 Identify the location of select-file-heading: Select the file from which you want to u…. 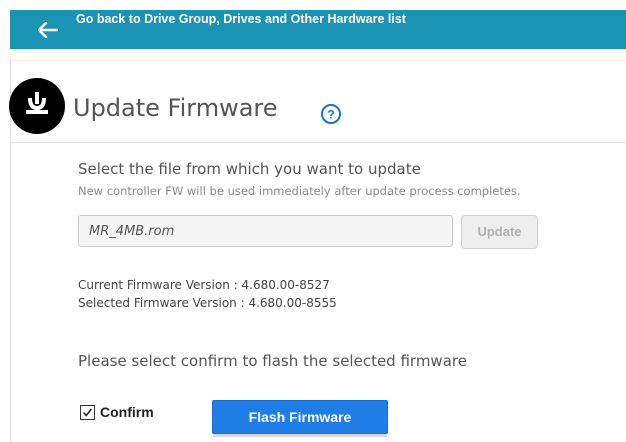
(249, 169).